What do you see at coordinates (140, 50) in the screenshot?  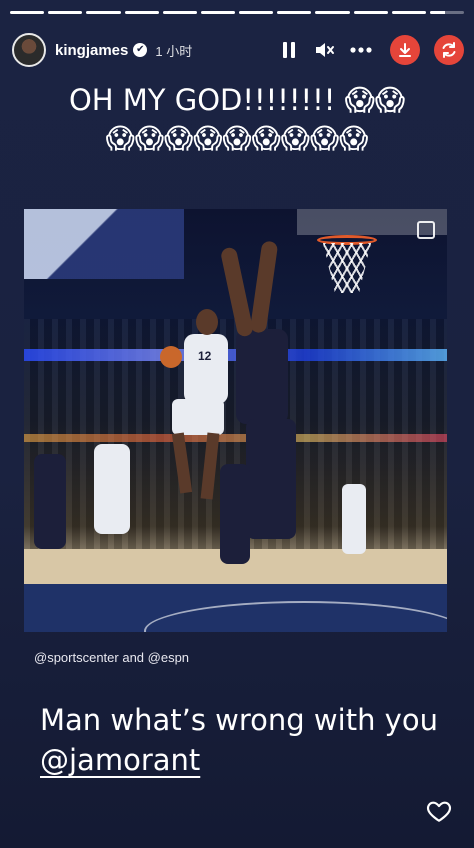 I see `verified-badge-icon: ✔` at bounding box center [140, 50].